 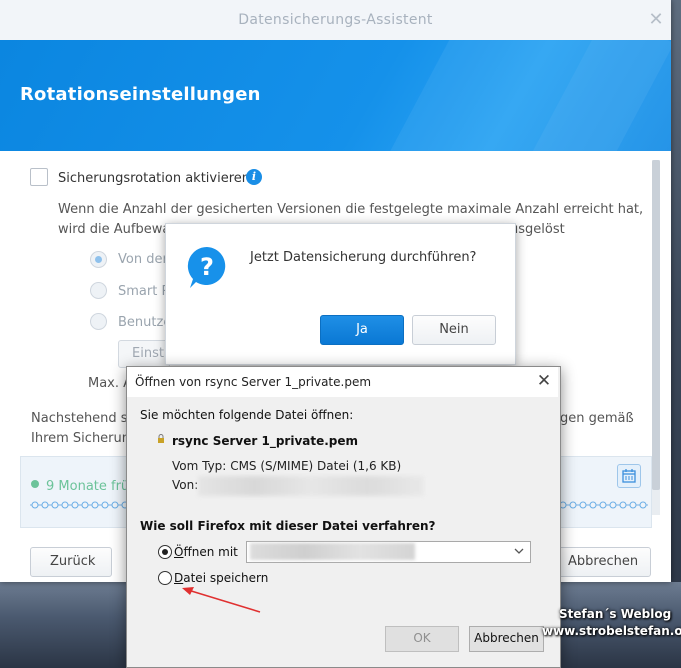 I want to click on timeline-marker, so click(x=35, y=484).